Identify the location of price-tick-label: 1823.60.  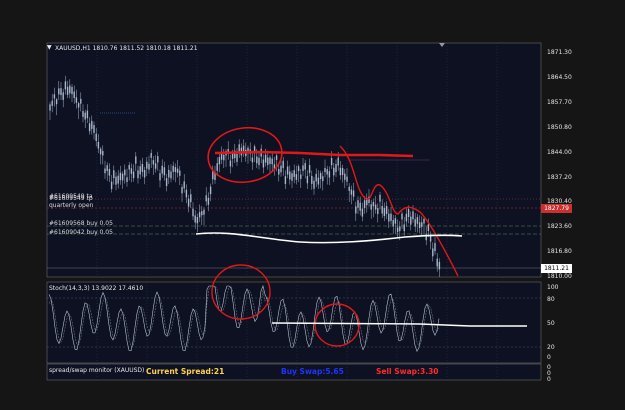
(559, 227).